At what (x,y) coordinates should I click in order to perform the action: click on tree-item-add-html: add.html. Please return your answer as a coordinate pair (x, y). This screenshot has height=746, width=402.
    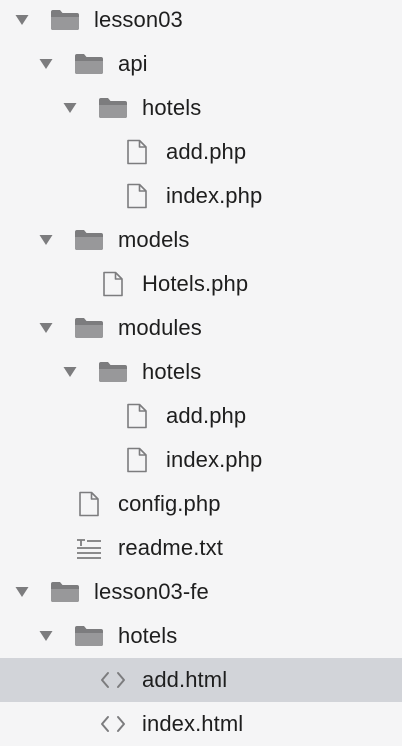
    Looking at the image, I should click on (201, 680).